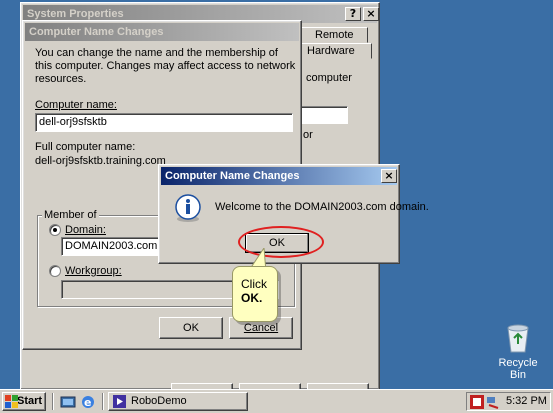  I want to click on computer-name-label: Computer name:, so click(76, 105).